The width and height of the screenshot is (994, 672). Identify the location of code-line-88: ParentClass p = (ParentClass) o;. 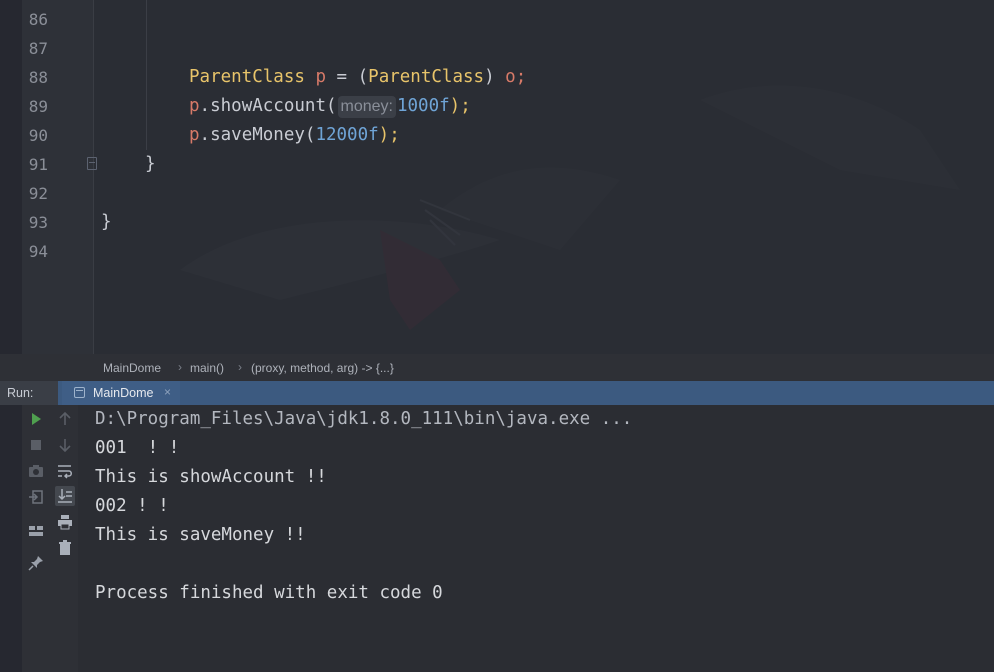
(357, 77).